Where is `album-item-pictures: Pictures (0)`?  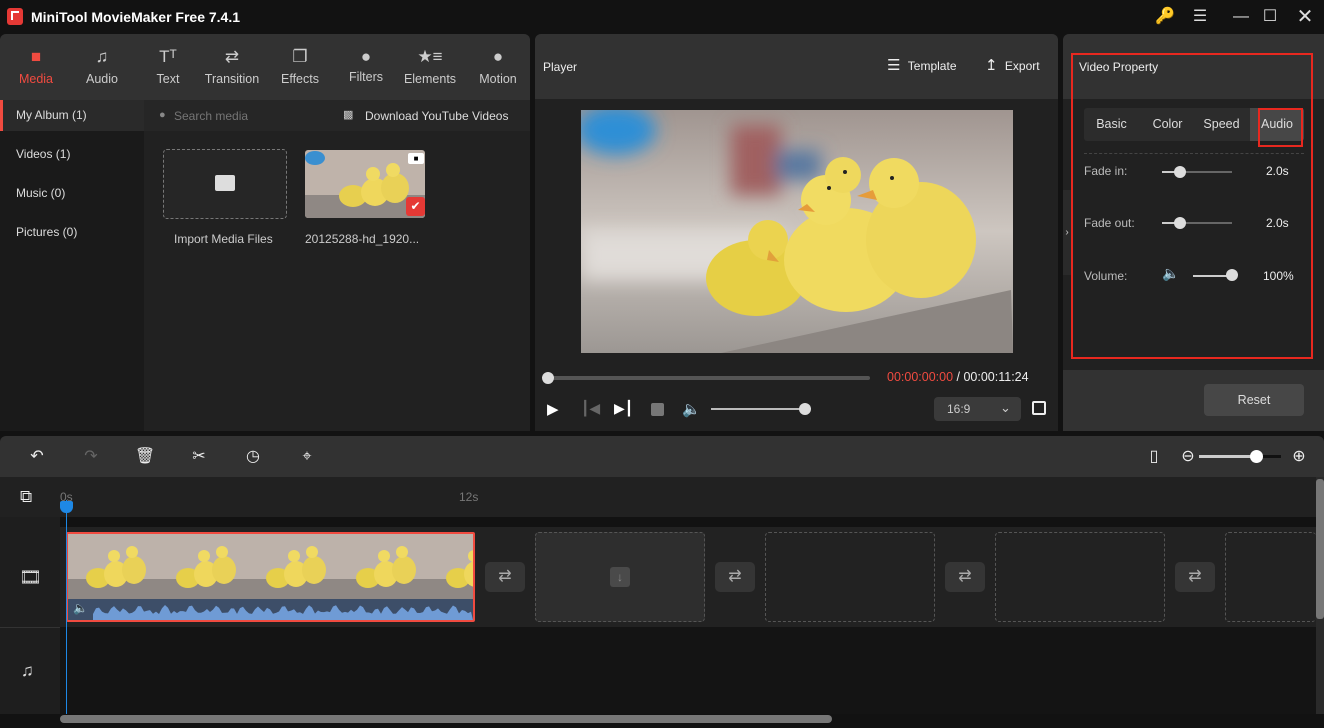
album-item-pictures: Pictures (0) is located at coordinates (72, 232).